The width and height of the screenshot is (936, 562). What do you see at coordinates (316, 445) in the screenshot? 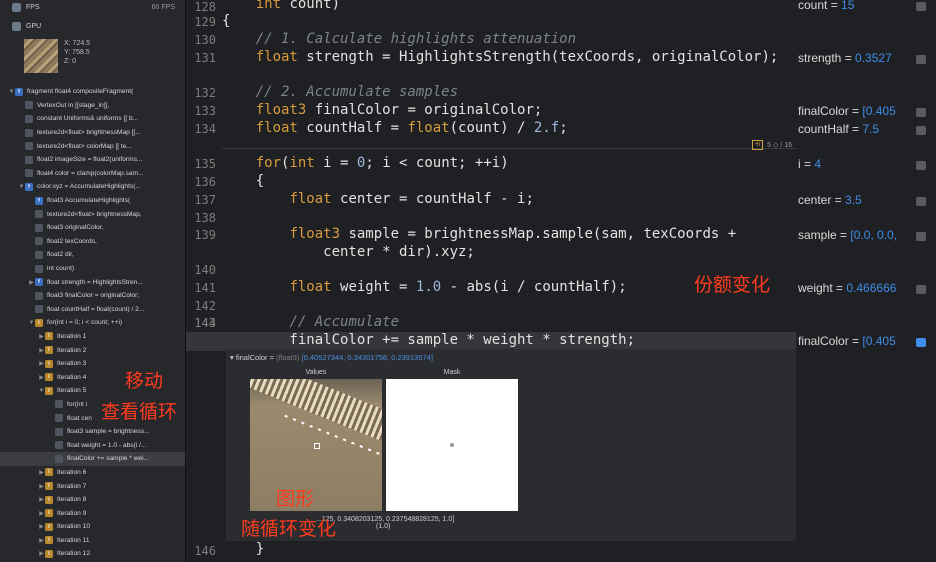
I see `values-preview-image` at bounding box center [316, 445].